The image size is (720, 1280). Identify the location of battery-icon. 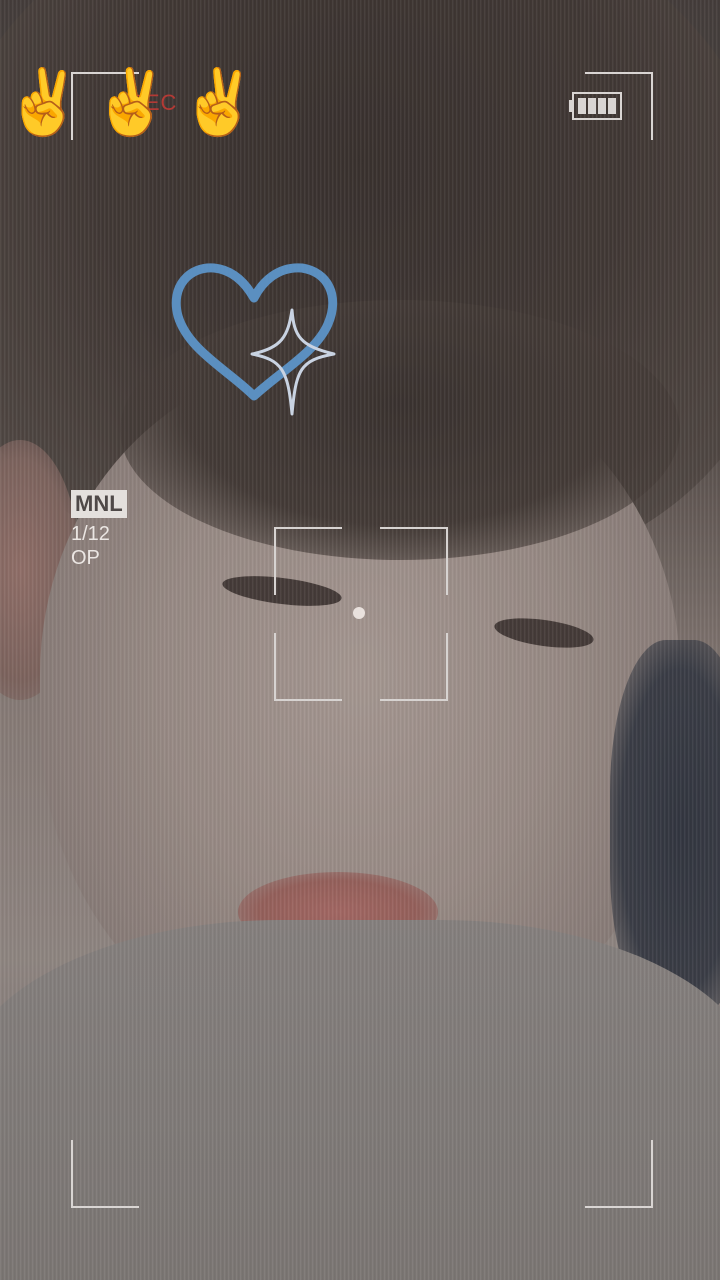
(595, 106).